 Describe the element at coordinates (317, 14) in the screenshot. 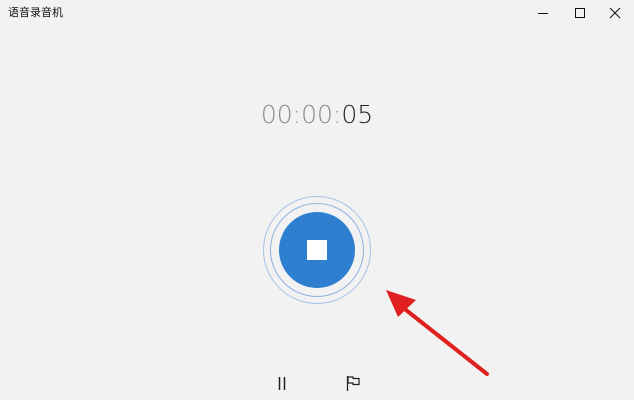

I see `title-bar: 语音录音机` at that location.